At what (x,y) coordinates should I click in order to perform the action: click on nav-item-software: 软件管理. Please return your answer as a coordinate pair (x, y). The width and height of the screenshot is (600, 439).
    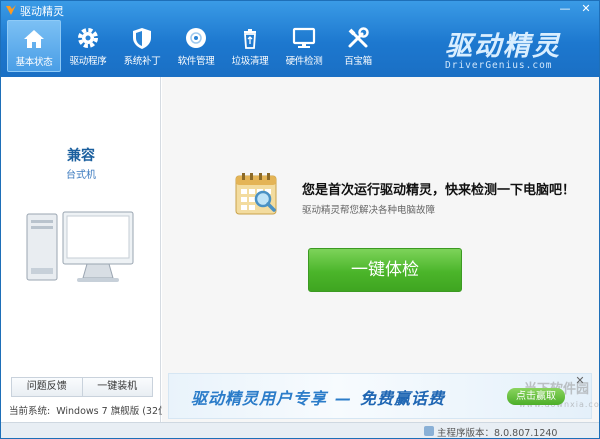
    Looking at the image, I should click on (196, 46).